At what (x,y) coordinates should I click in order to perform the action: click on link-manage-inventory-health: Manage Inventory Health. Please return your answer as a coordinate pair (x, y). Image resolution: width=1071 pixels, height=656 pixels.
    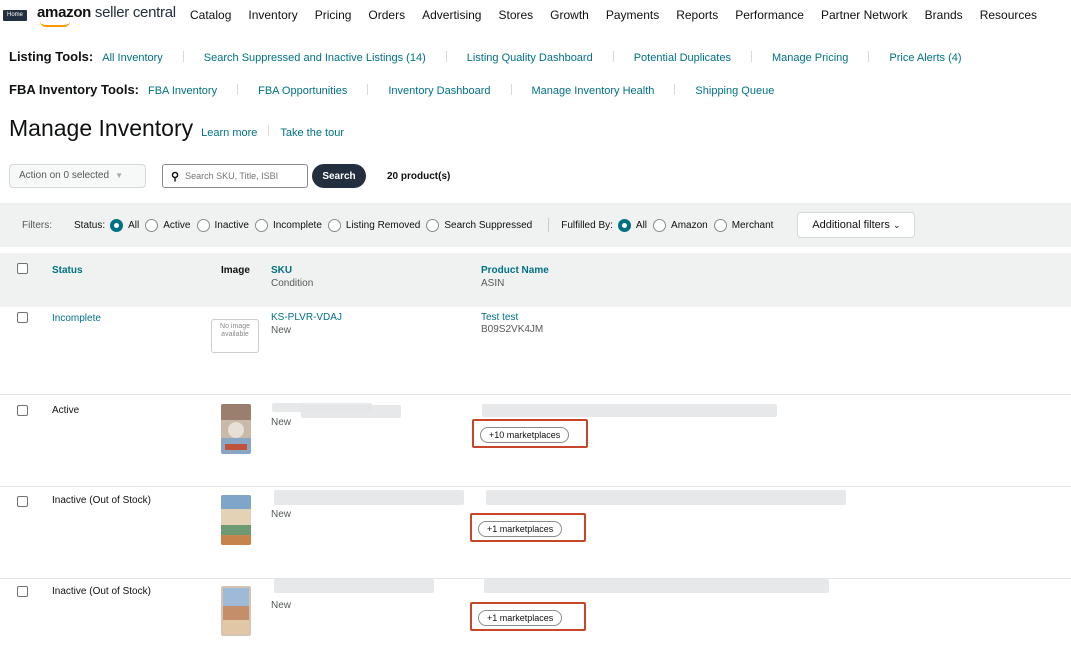
    Looking at the image, I should click on (593, 91).